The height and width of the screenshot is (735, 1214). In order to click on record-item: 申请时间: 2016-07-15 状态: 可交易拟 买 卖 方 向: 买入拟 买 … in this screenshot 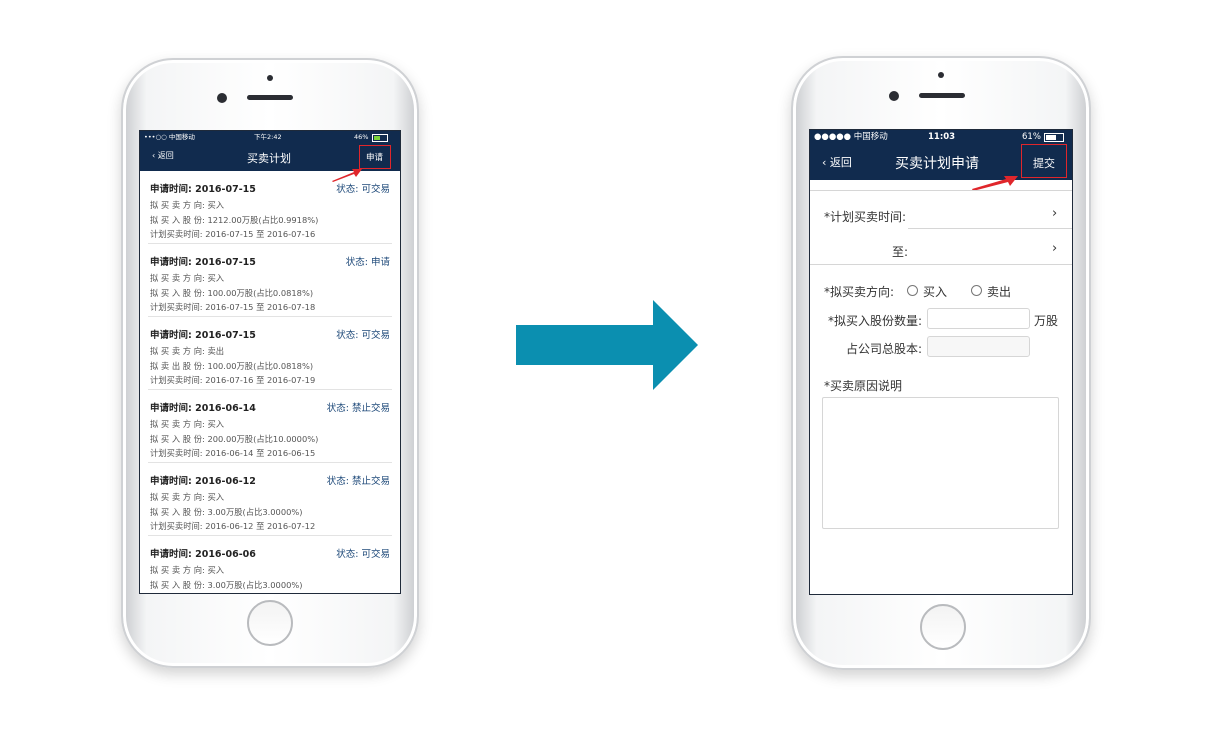, I will do `click(270, 207)`.